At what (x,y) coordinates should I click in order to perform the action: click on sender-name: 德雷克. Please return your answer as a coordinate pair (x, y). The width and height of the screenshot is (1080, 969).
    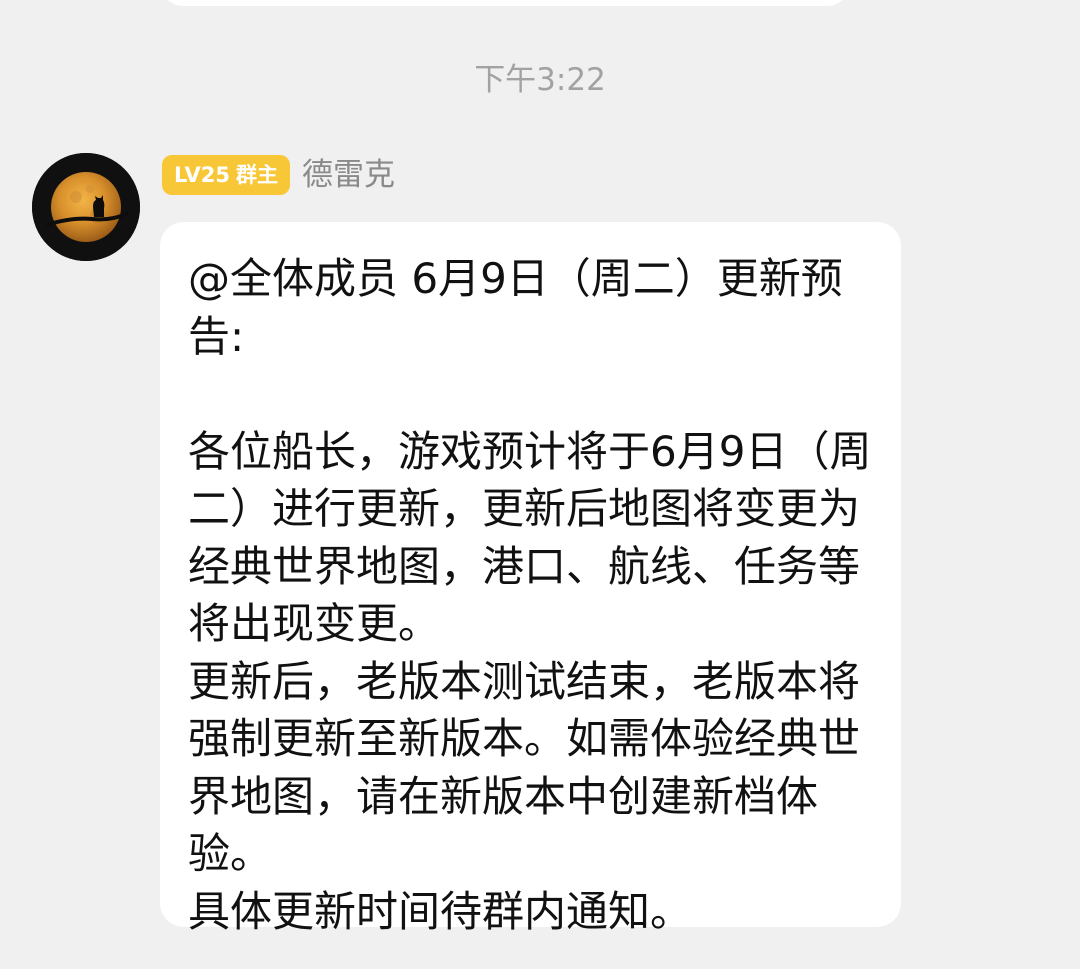
    Looking at the image, I should click on (348, 175).